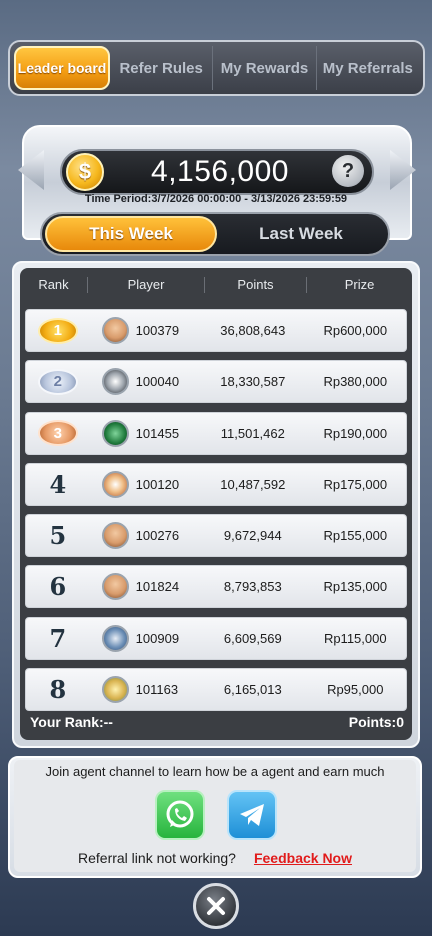 This screenshot has height=936, width=432. What do you see at coordinates (253, 484) in the screenshot?
I see `points-cell: 10,487,592` at bounding box center [253, 484].